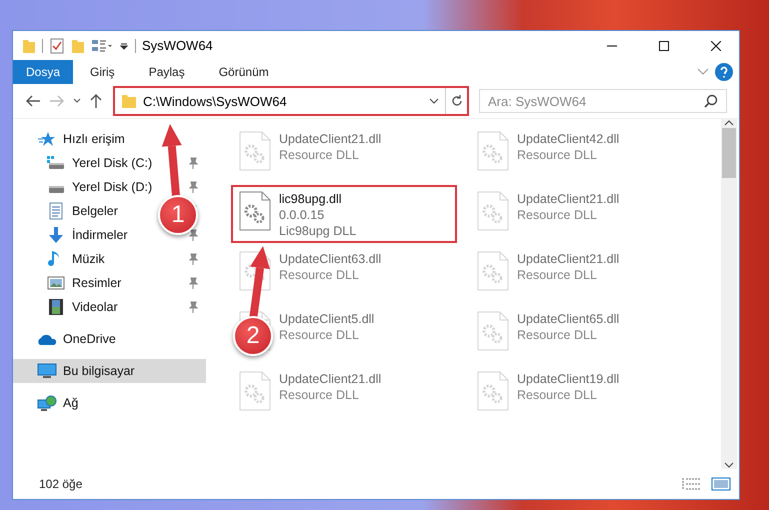  What do you see at coordinates (664, 45) in the screenshot?
I see `maximize-icon` at bounding box center [664, 45].